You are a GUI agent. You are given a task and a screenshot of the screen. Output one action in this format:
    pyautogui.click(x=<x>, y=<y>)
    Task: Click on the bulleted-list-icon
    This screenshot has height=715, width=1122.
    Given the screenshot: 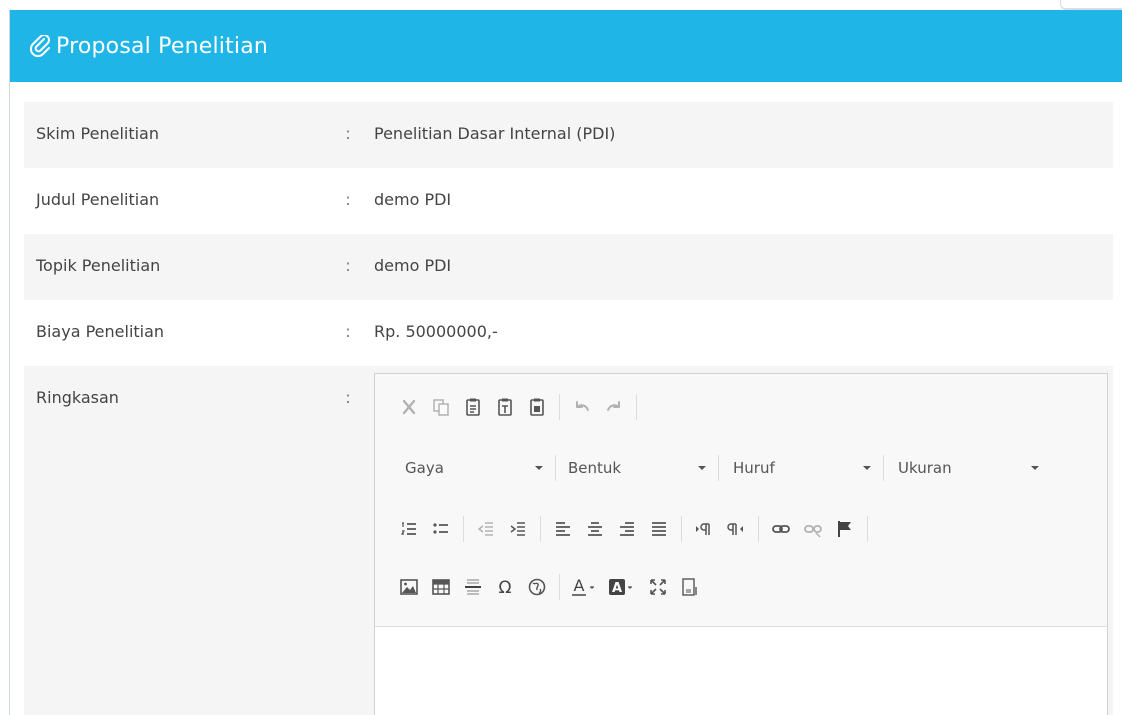 What is the action you would take?
    pyautogui.click(x=440, y=528)
    